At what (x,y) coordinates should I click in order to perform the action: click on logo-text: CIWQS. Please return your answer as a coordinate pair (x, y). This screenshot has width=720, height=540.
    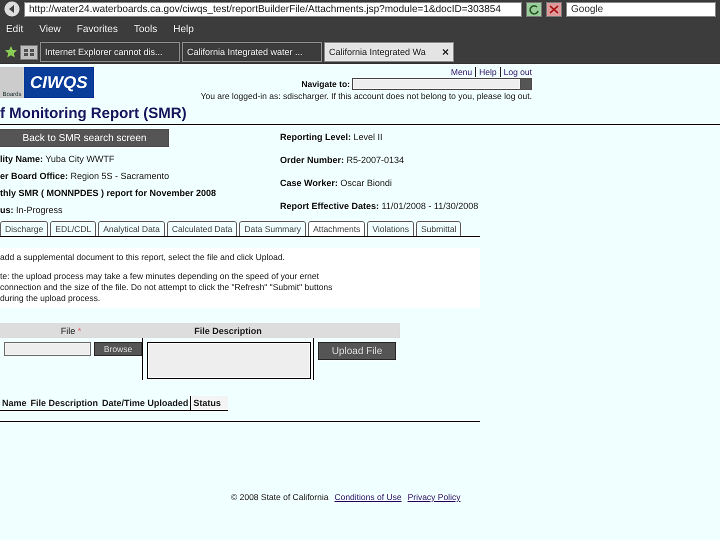
    Looking at the image, I should click on (59, 82).